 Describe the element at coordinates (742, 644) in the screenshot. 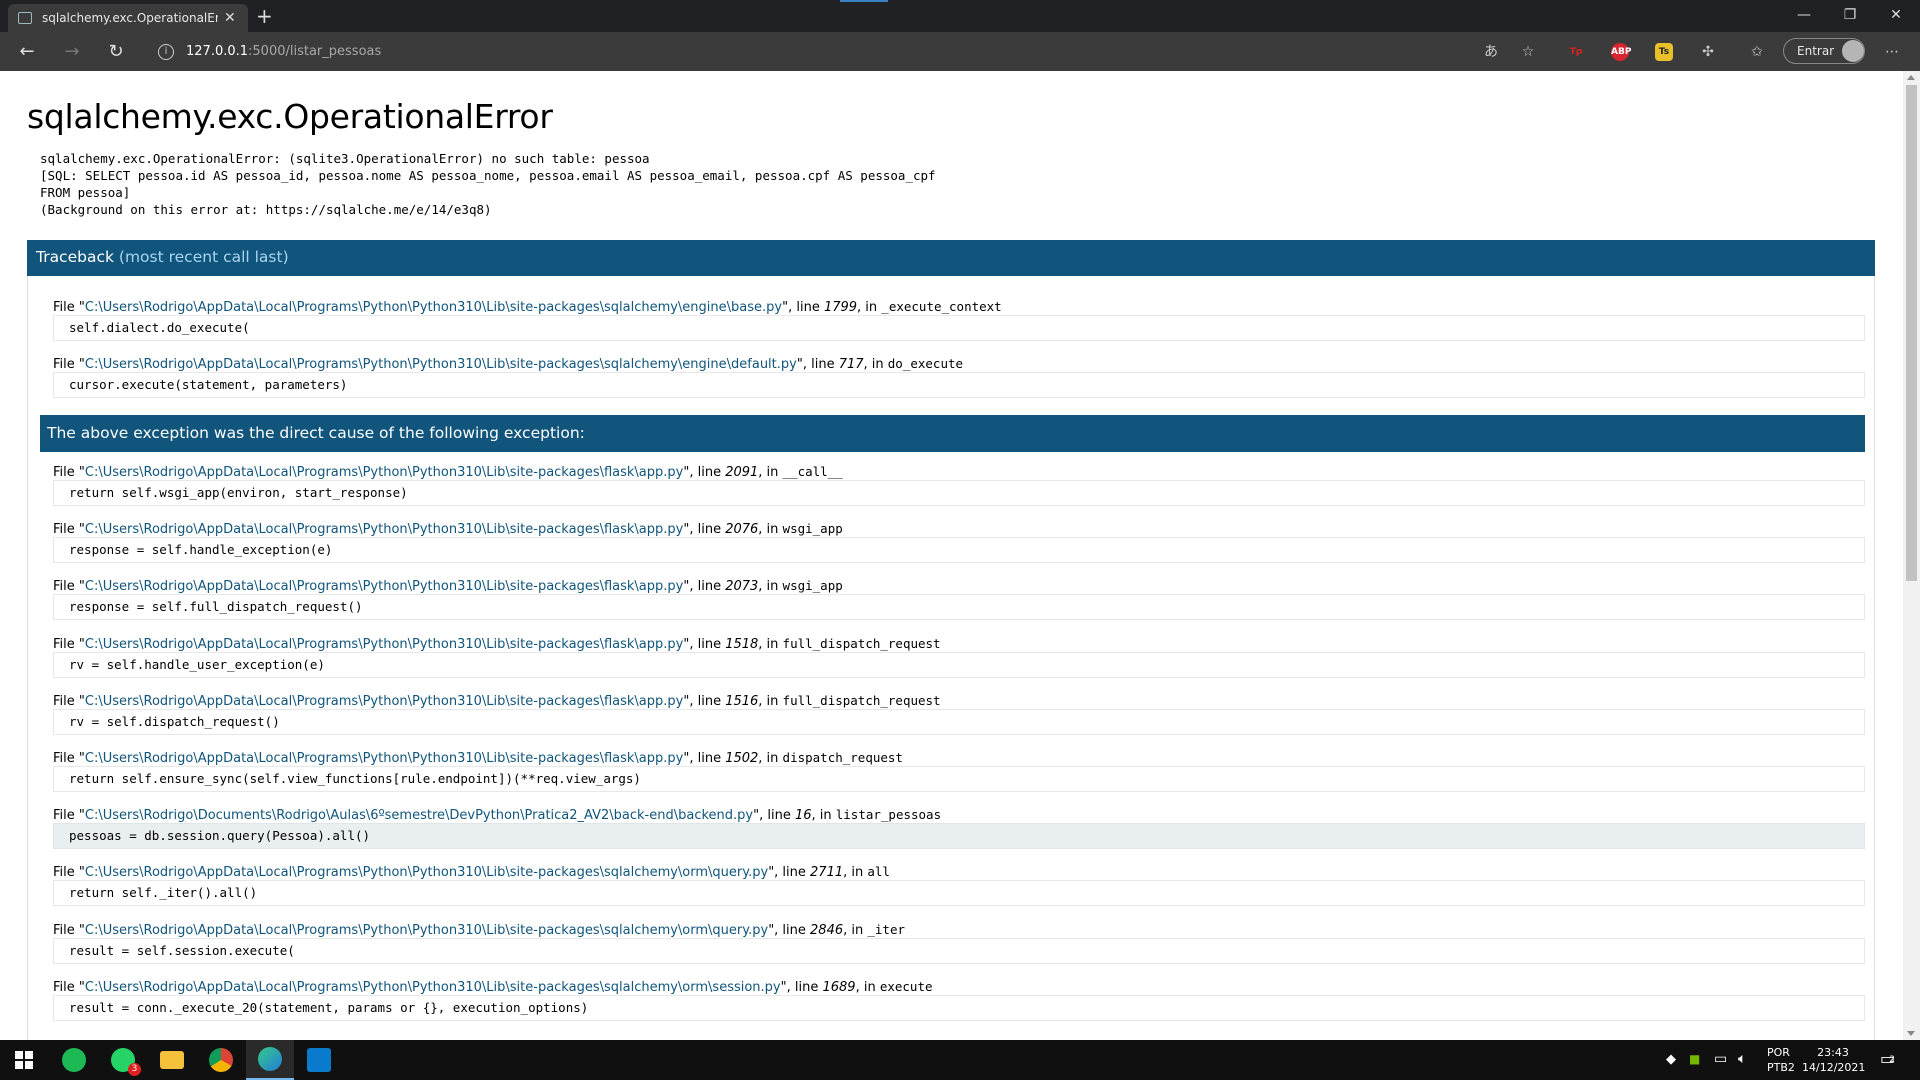

I see `frame-line-number: 1518` at that location.